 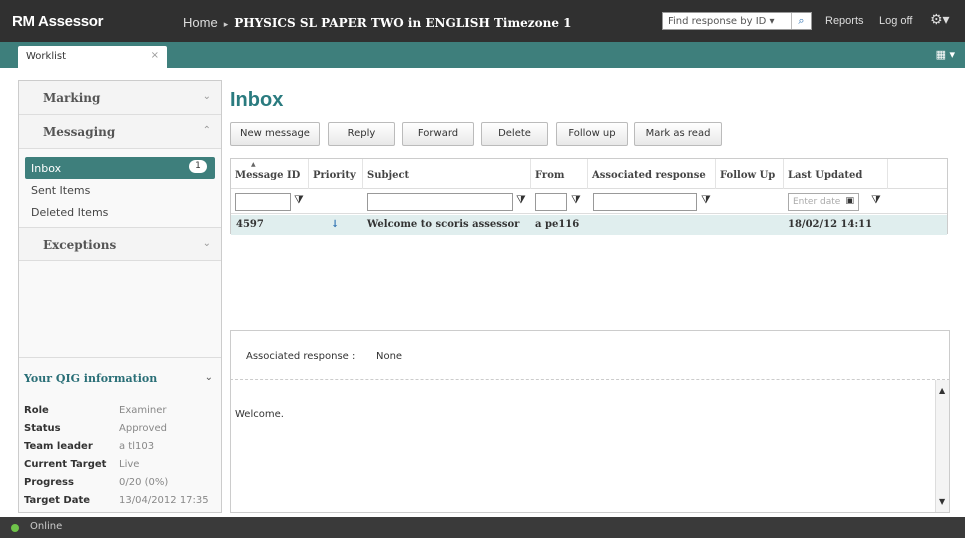 What do you see at coordinates (120, 98) in the screenshot?
I see `section-marking: Marking ⌄` at bounding box center [120, 98].